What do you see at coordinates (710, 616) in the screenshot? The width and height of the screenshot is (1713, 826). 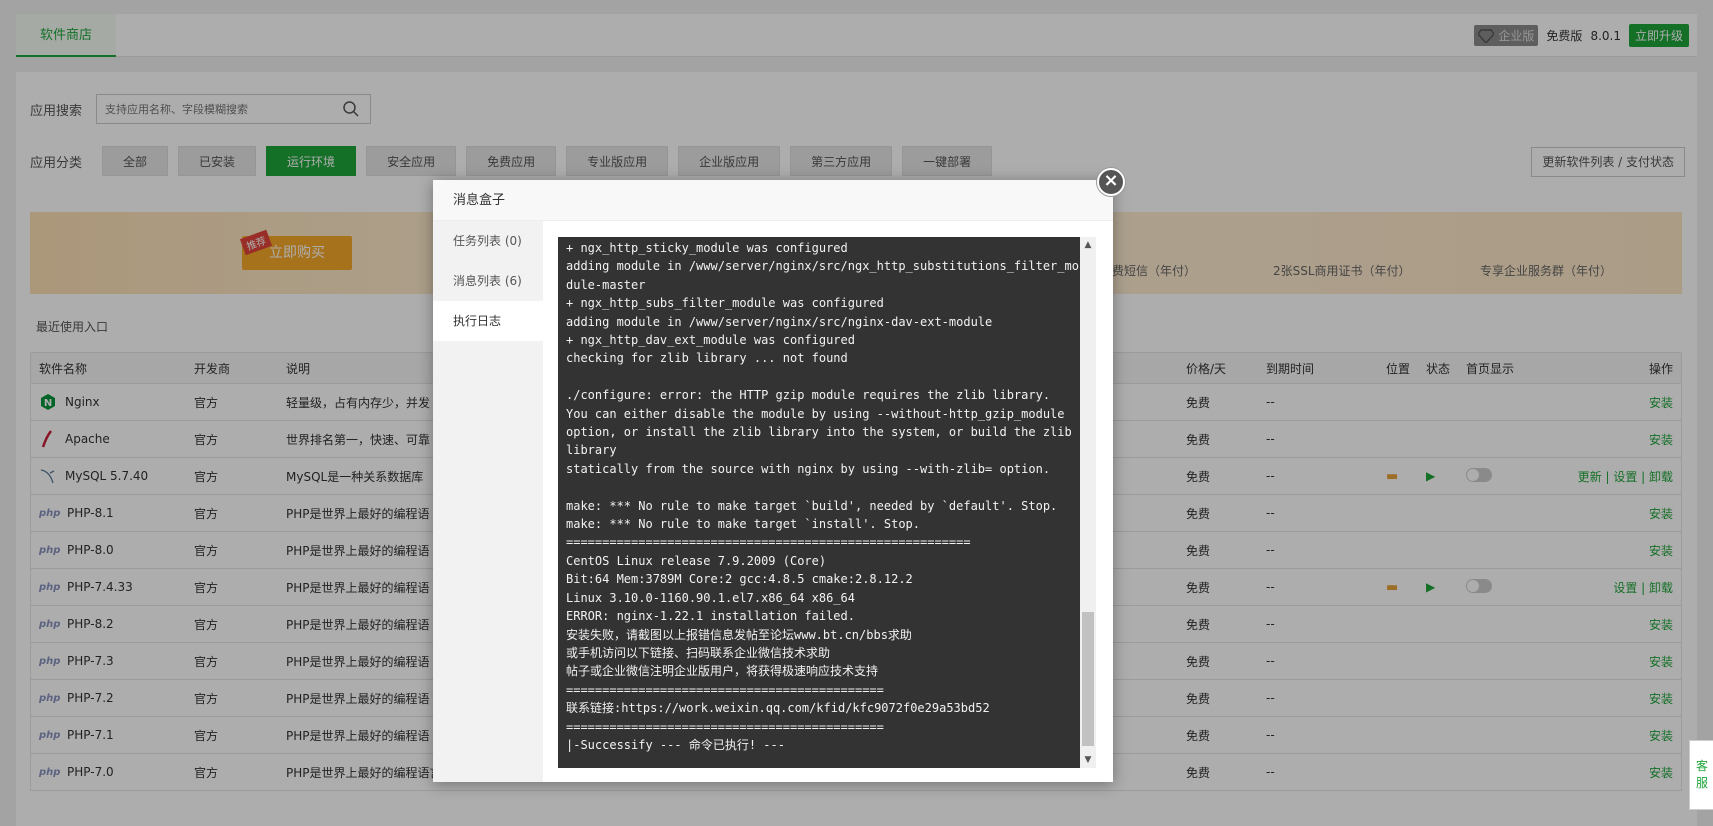 I see `log-line: ERROR: nginx-1.22.1 installation failed.` at bounding box center [710, 616].